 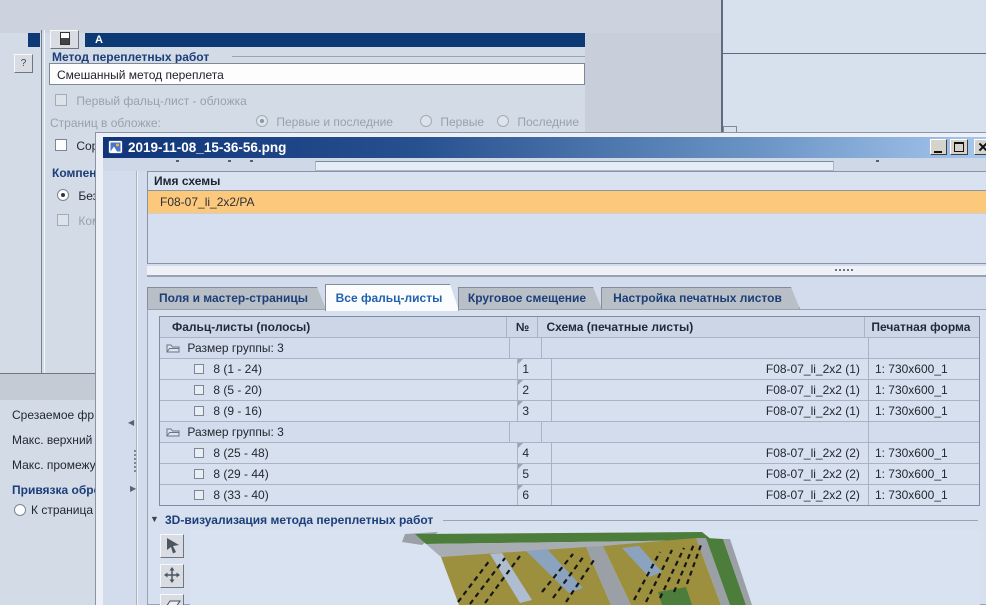 I want to click on tab-fields-master-pages: Поля и мастер-страницы, so click(x=236, y=298).